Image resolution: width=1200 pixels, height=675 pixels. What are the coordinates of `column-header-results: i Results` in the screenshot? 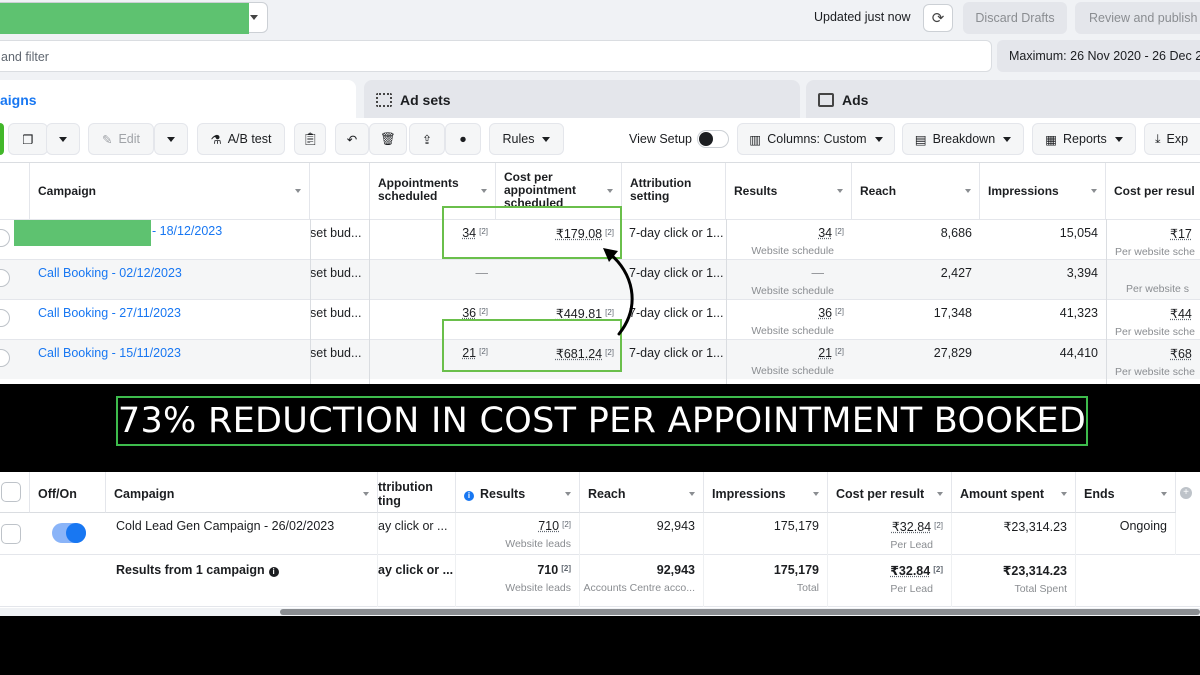 It's located at (518, 492).